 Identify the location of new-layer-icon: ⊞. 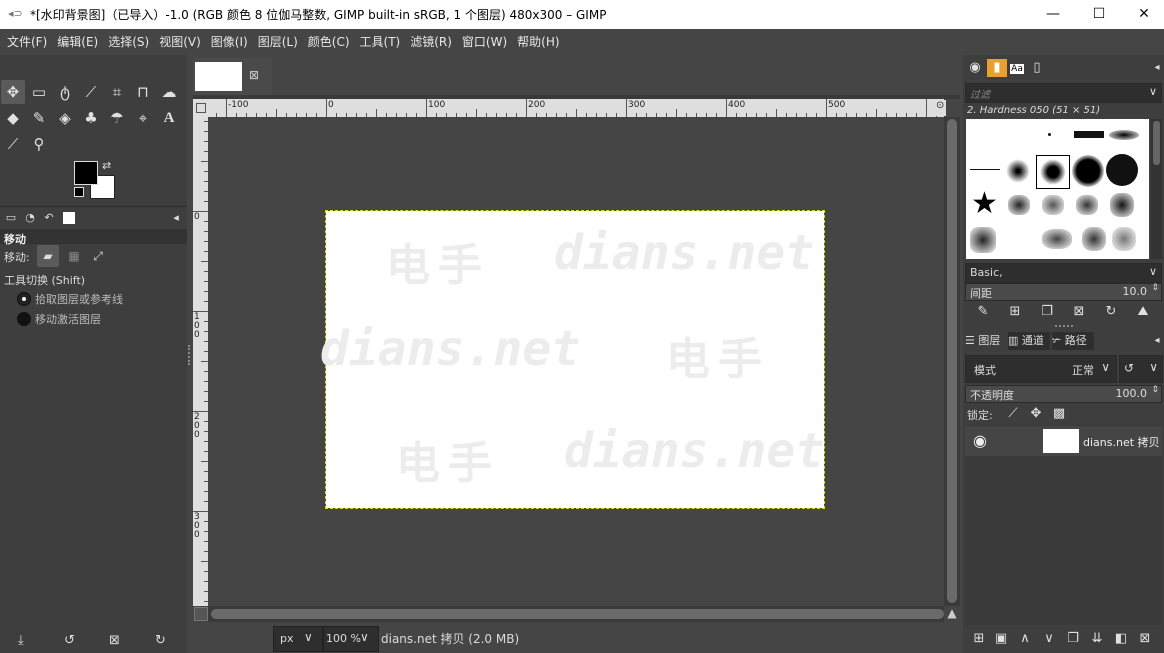
(979, 639).